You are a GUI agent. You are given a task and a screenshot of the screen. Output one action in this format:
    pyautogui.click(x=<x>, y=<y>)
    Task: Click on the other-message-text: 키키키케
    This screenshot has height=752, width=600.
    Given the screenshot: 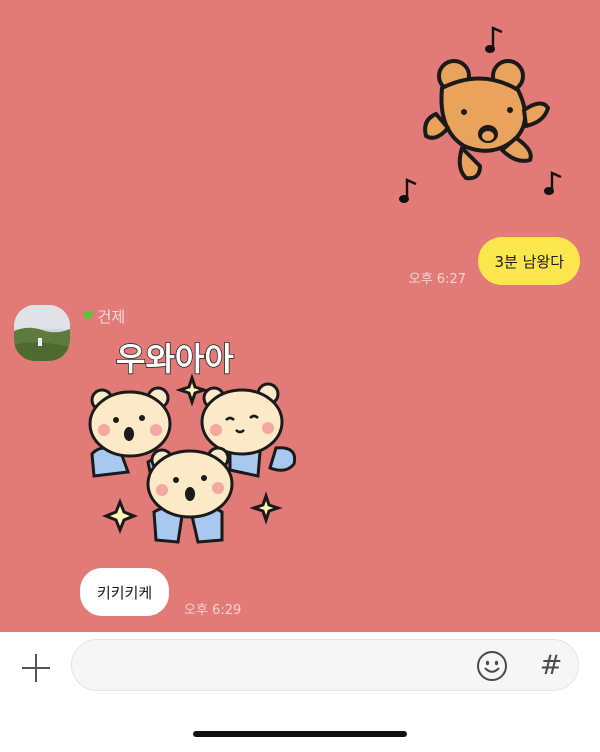 What is the action you would take?
    pyautogui.click(x=125, y=592)
    